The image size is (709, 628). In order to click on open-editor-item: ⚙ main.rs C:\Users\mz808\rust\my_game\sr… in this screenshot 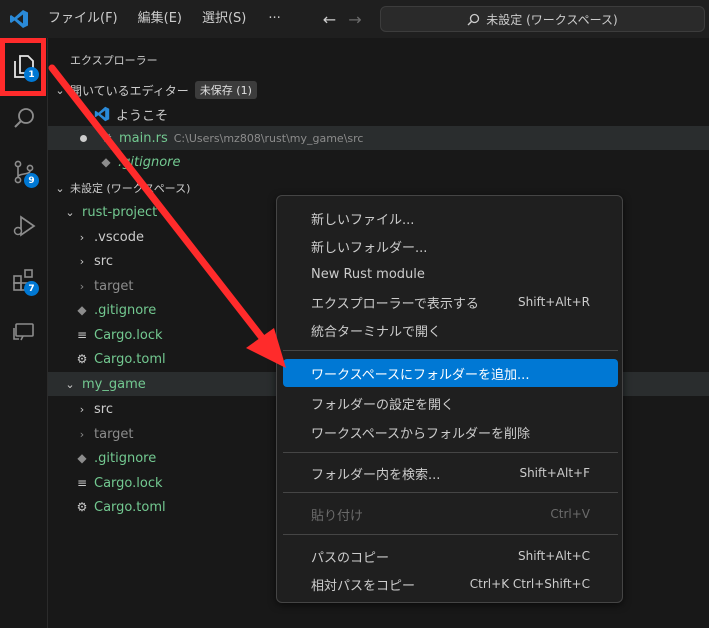, I will do `click(378, 138)`.